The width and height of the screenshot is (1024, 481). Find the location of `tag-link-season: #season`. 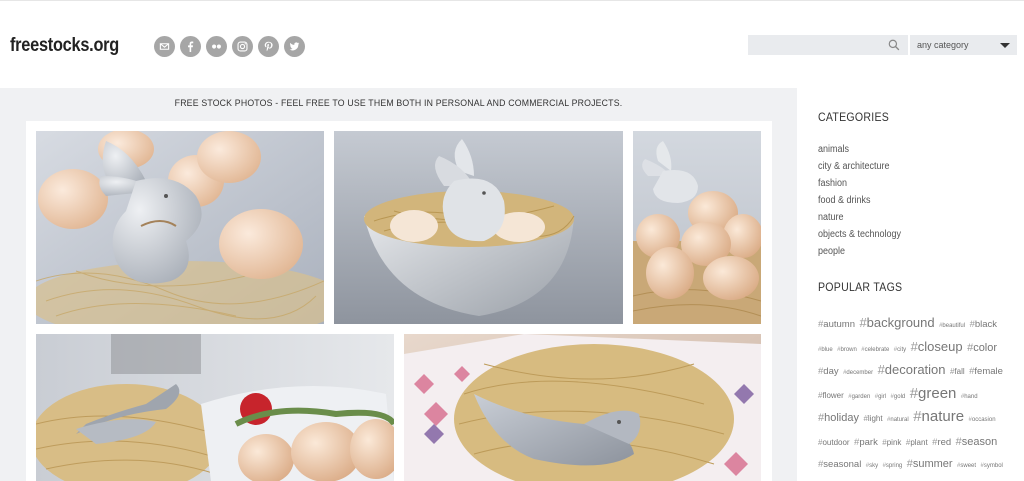

tag-link-season: #season is located at coordinates (977, 442).